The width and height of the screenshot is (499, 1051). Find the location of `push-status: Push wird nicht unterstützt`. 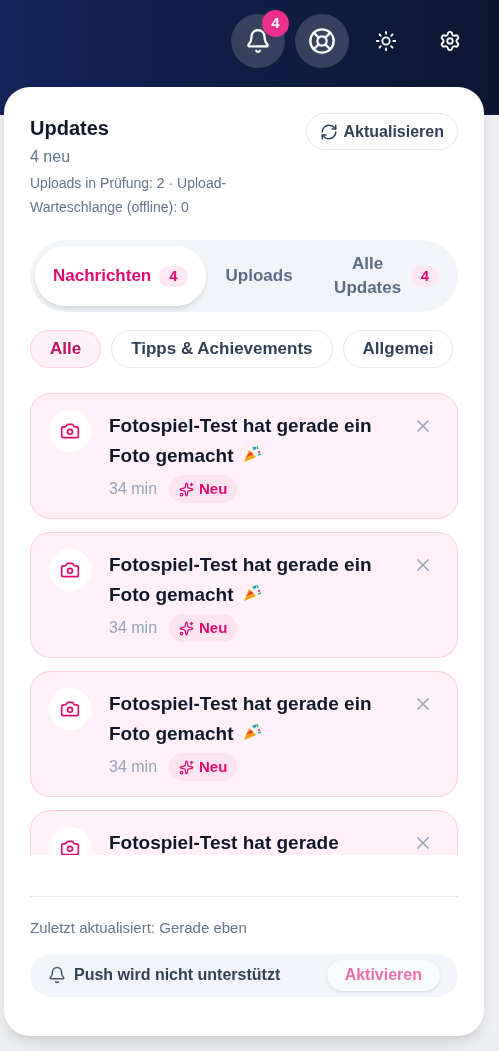

push-status: Push wird nicht unterstützt is located at coordinates (177, 975).